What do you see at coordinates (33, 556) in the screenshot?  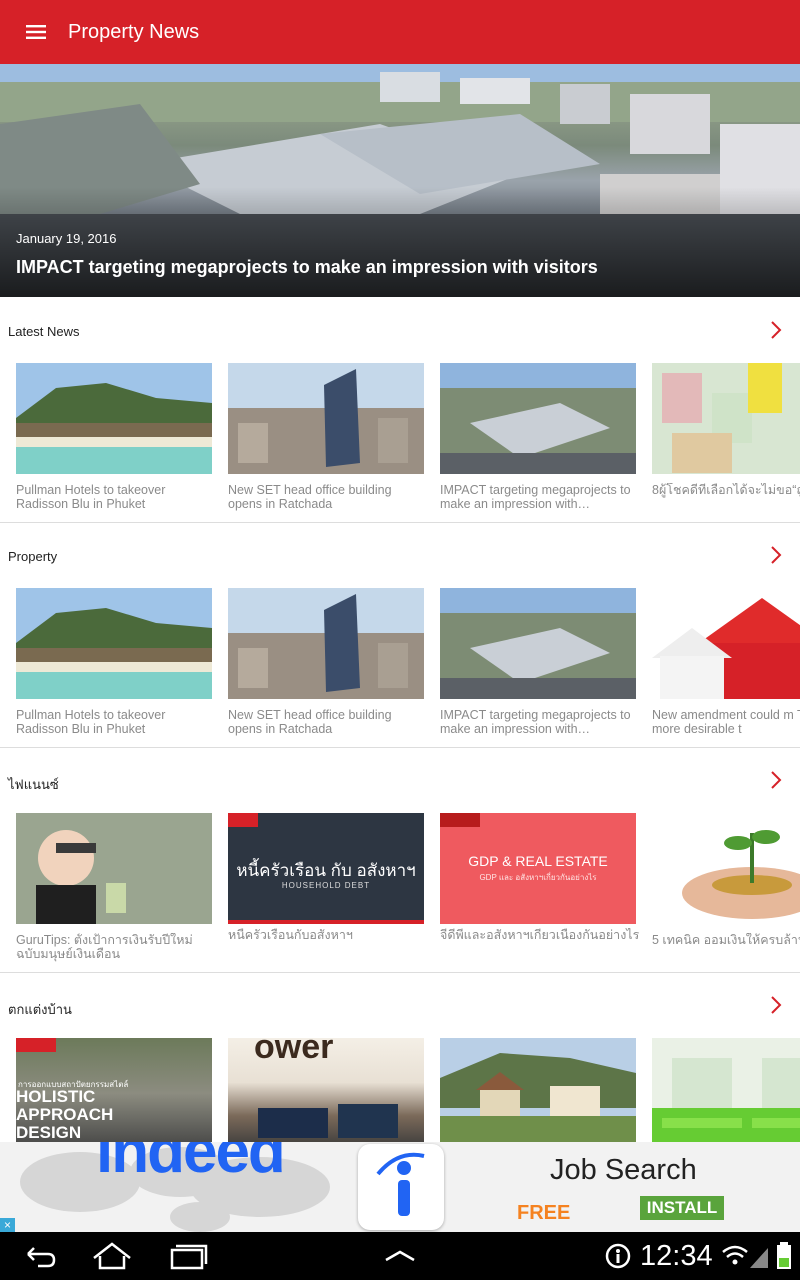 I see `section-title: Property` at bounding box center [33, 556].